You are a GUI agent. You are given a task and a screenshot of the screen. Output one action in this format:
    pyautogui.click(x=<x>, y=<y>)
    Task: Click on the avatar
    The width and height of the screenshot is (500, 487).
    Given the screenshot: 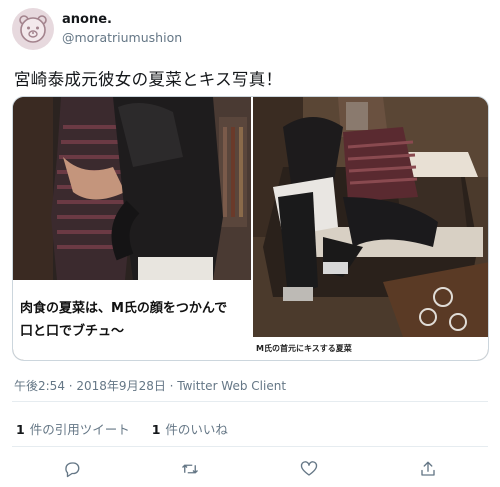 What is the action you would take?
    pyautogui.click(x=33, y=29)
    